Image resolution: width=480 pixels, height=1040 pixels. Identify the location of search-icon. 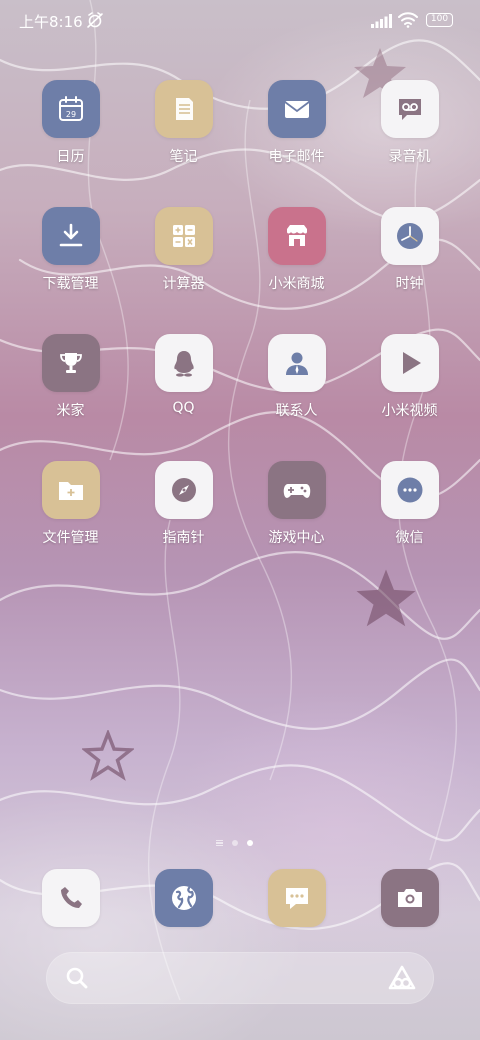
(77, 978).